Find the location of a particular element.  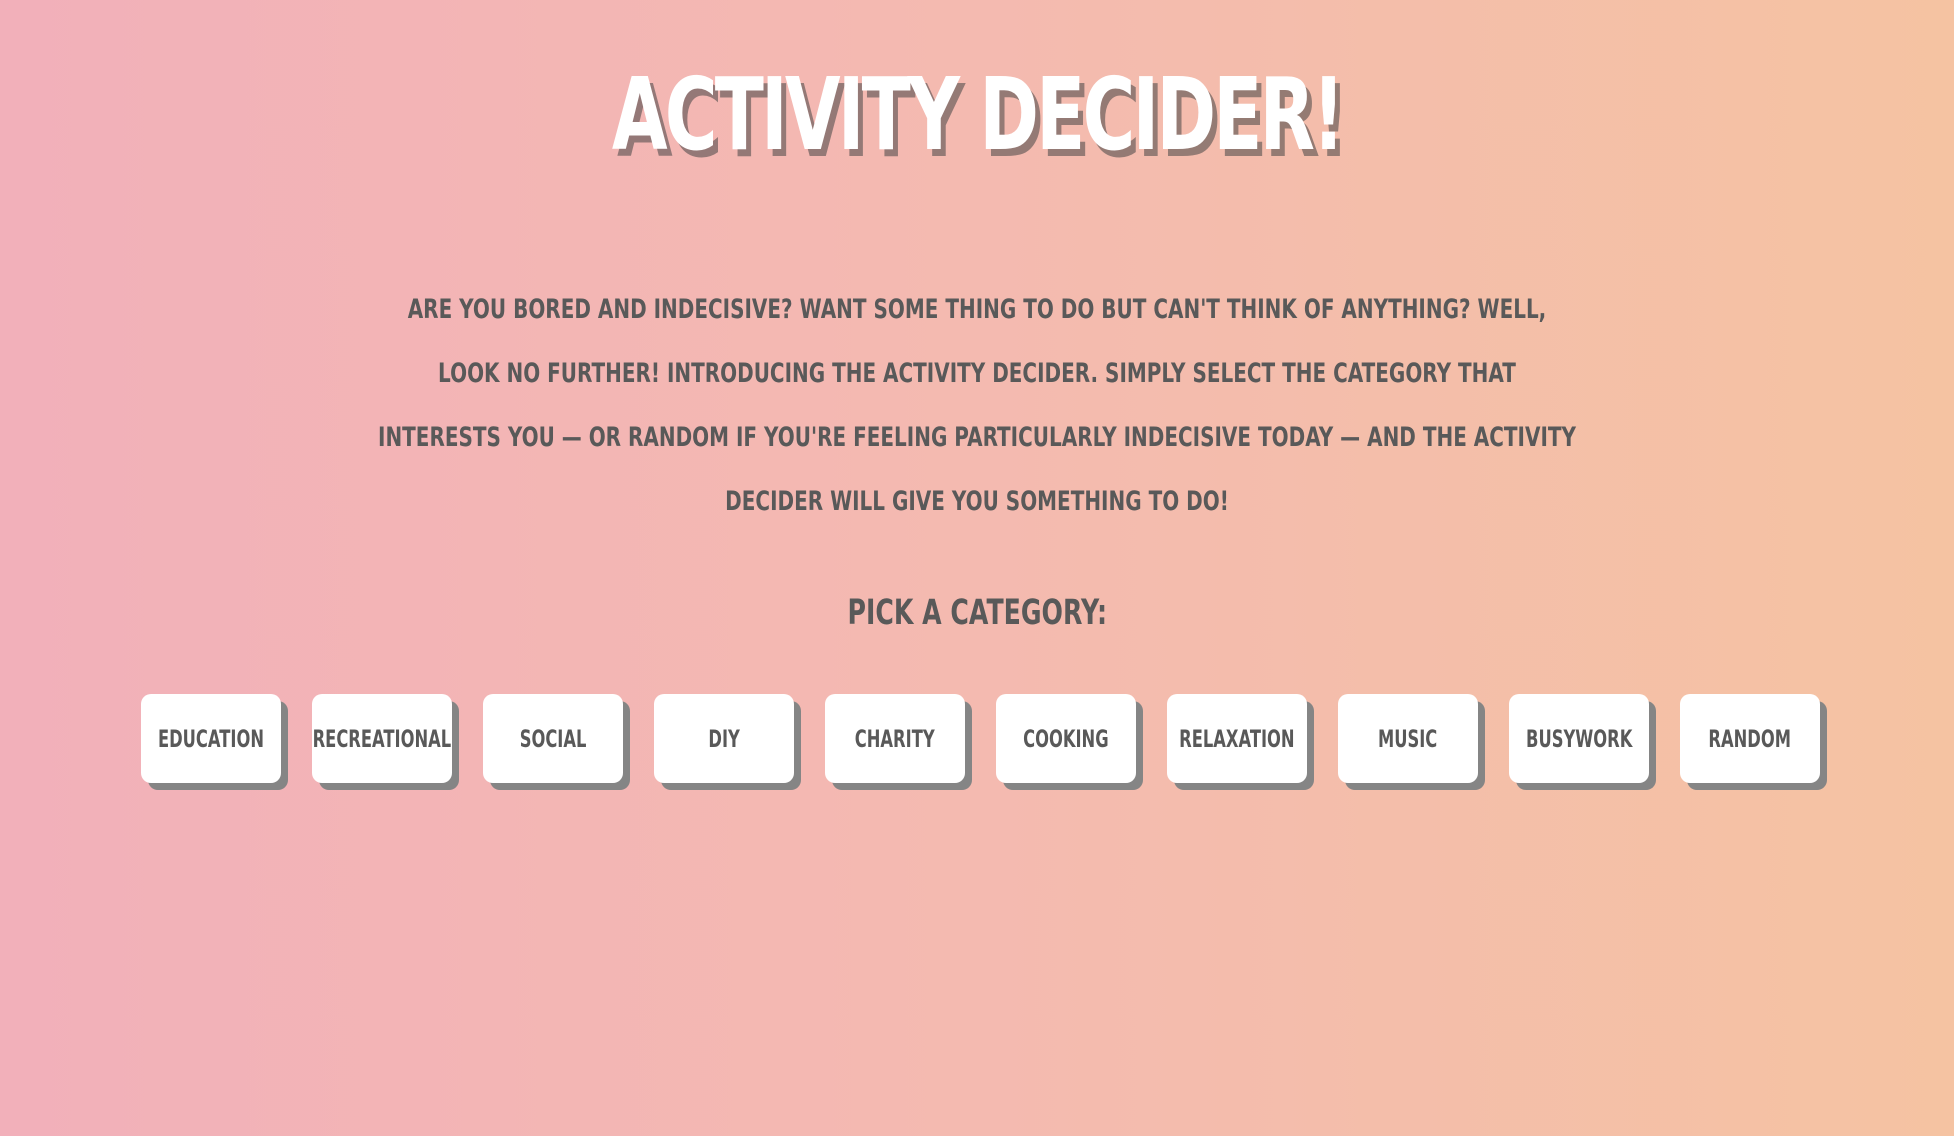

social-button-label: SOCIAL is located at coordinates (553, 738).